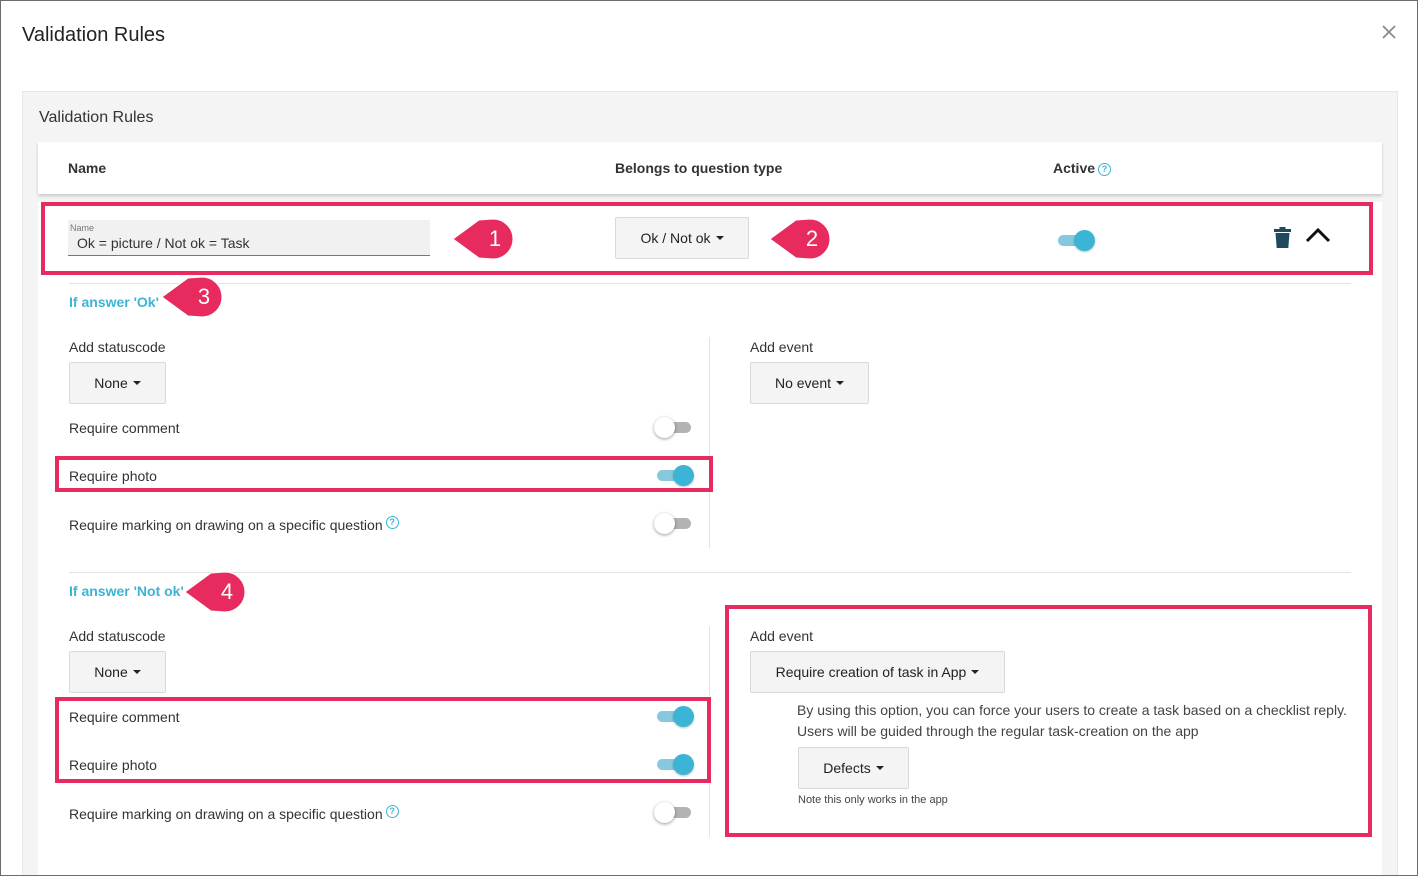 This screenshot has height=876, width=1418. Describe the element at coordinates (96, 117) in the screenshot. I see `panel-title: Validation Rules` at that location.